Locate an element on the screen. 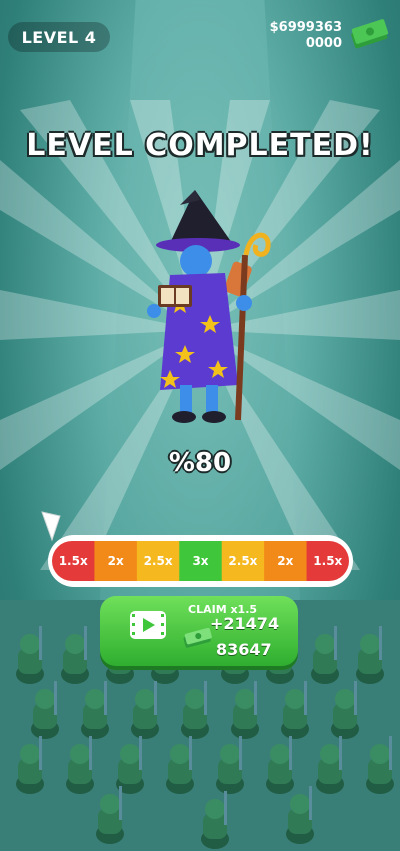  claim-total-amount: 83647 is located at coordinates (244, 649).